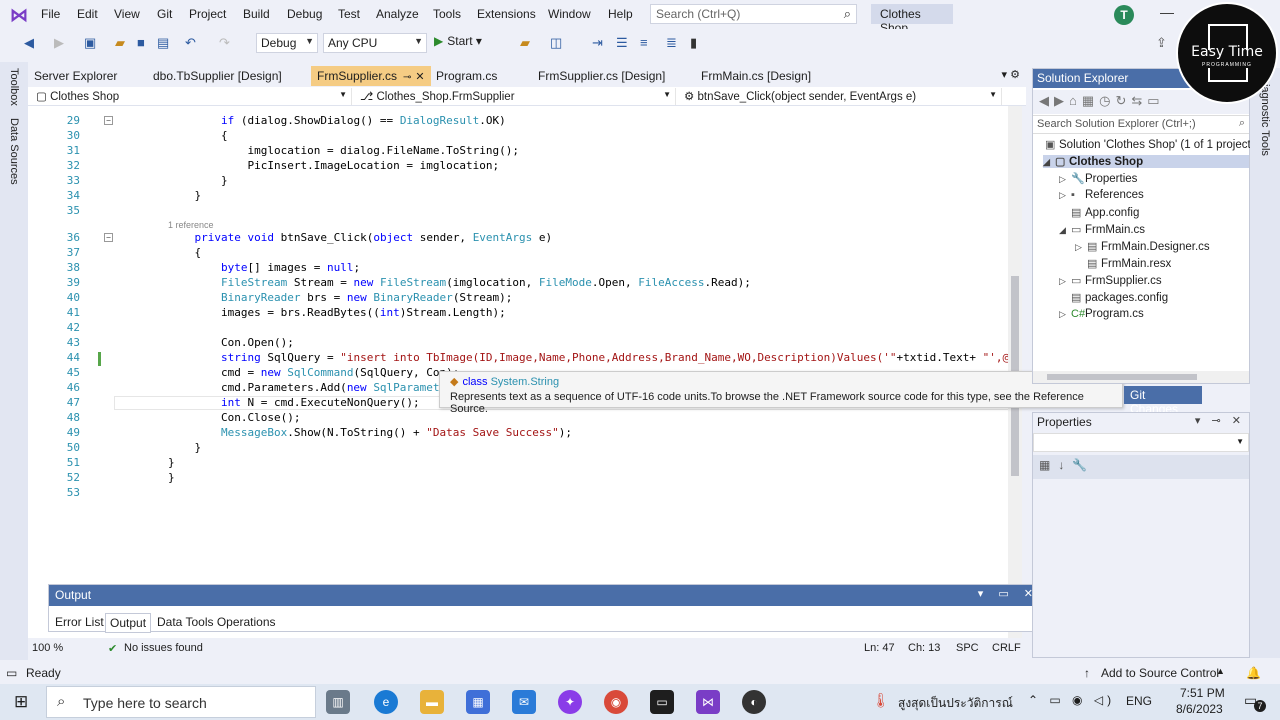 The image size is (1280, 720). What do you see at coordinates (1253, 673) in the screenshot?
I see `notification-icon: 🔔` at bounding box center [1253, 673].